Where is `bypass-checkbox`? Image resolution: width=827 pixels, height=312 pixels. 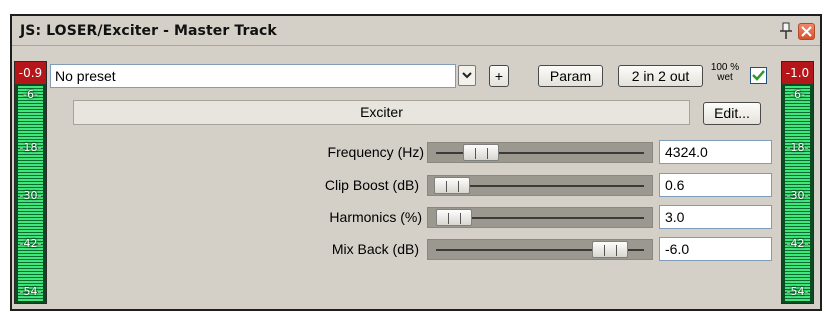 bypass-checkbox is located at coordinates (758, 75).